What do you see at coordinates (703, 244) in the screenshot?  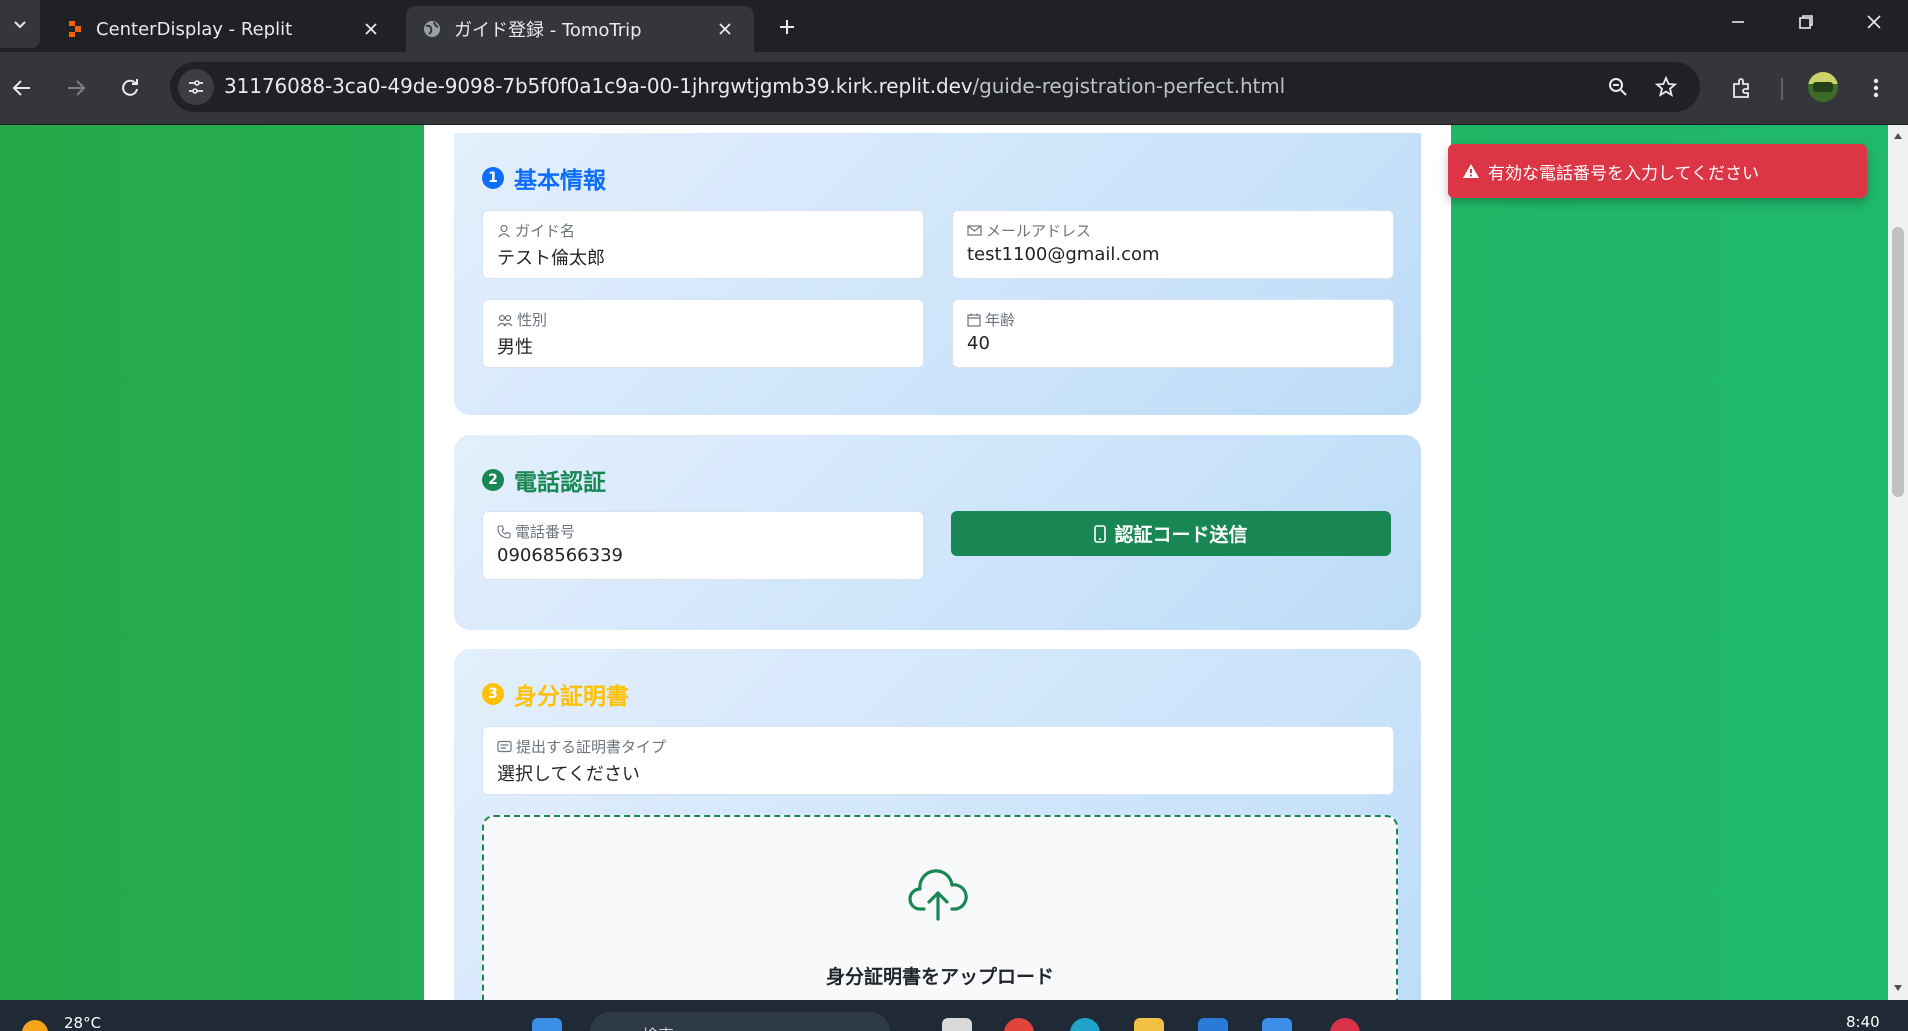 I see `guide-name-field: ガイド名 テスト倫太郎` at bounding box center [703, 244].